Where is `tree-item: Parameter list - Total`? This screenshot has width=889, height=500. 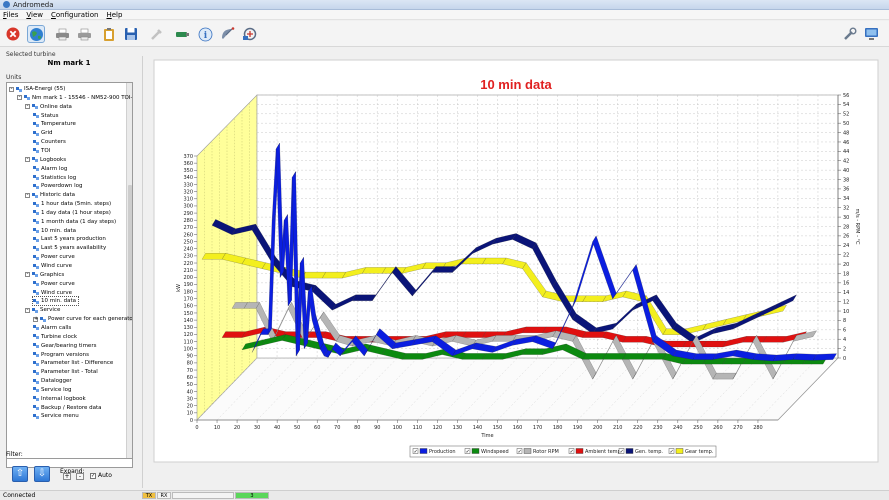 tree-item: Parameter list - Total is located at coordinates (65, 372).